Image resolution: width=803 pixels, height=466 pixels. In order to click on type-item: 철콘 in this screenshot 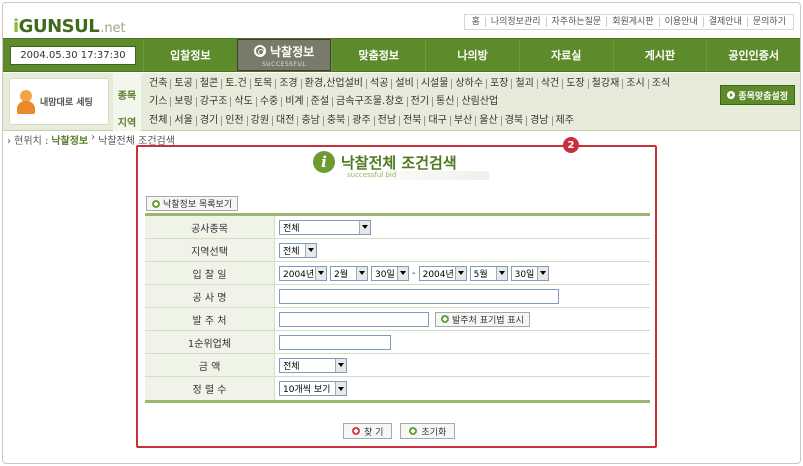, I will do `click(208, 84)`.